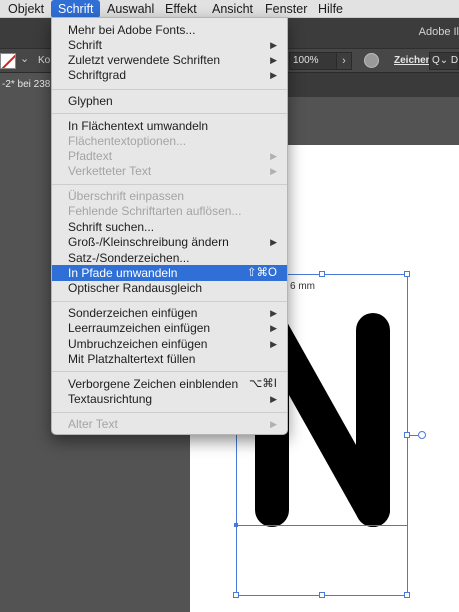  What do you see at coordinates (169, 399) in the screenshot?
I see `menu-item-textausrichtung: Textausrichtung ▶` at bounding box center [169, 399].